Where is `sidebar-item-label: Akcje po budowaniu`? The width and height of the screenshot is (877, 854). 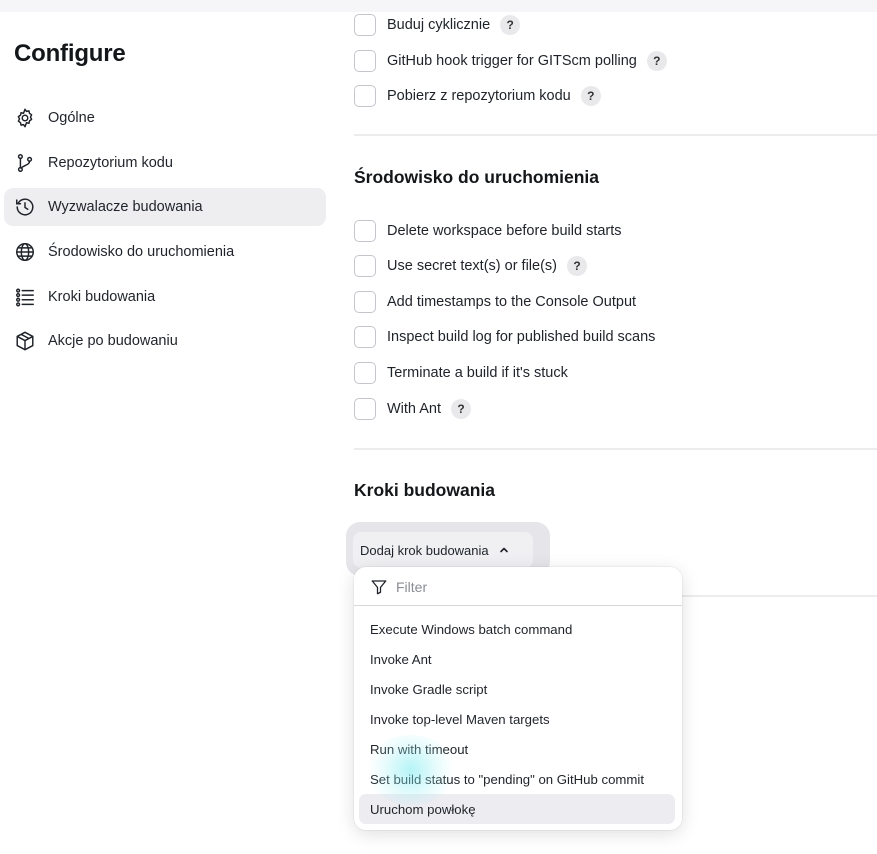
sidebar-item-label: Akcje po budowaniu is located at coordinates (113, 341).